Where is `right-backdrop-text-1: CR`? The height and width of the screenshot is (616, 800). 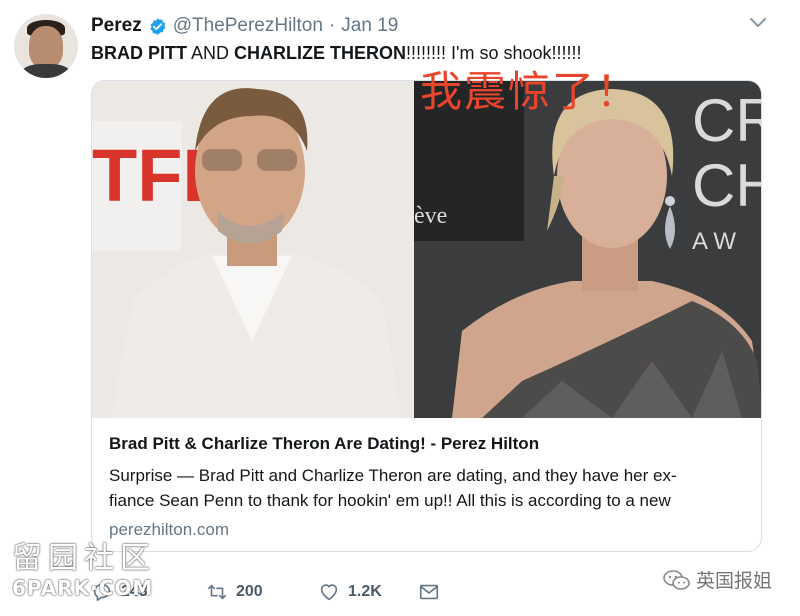 right-backdrop-text-1: CR is located at coordinates (727, 120).